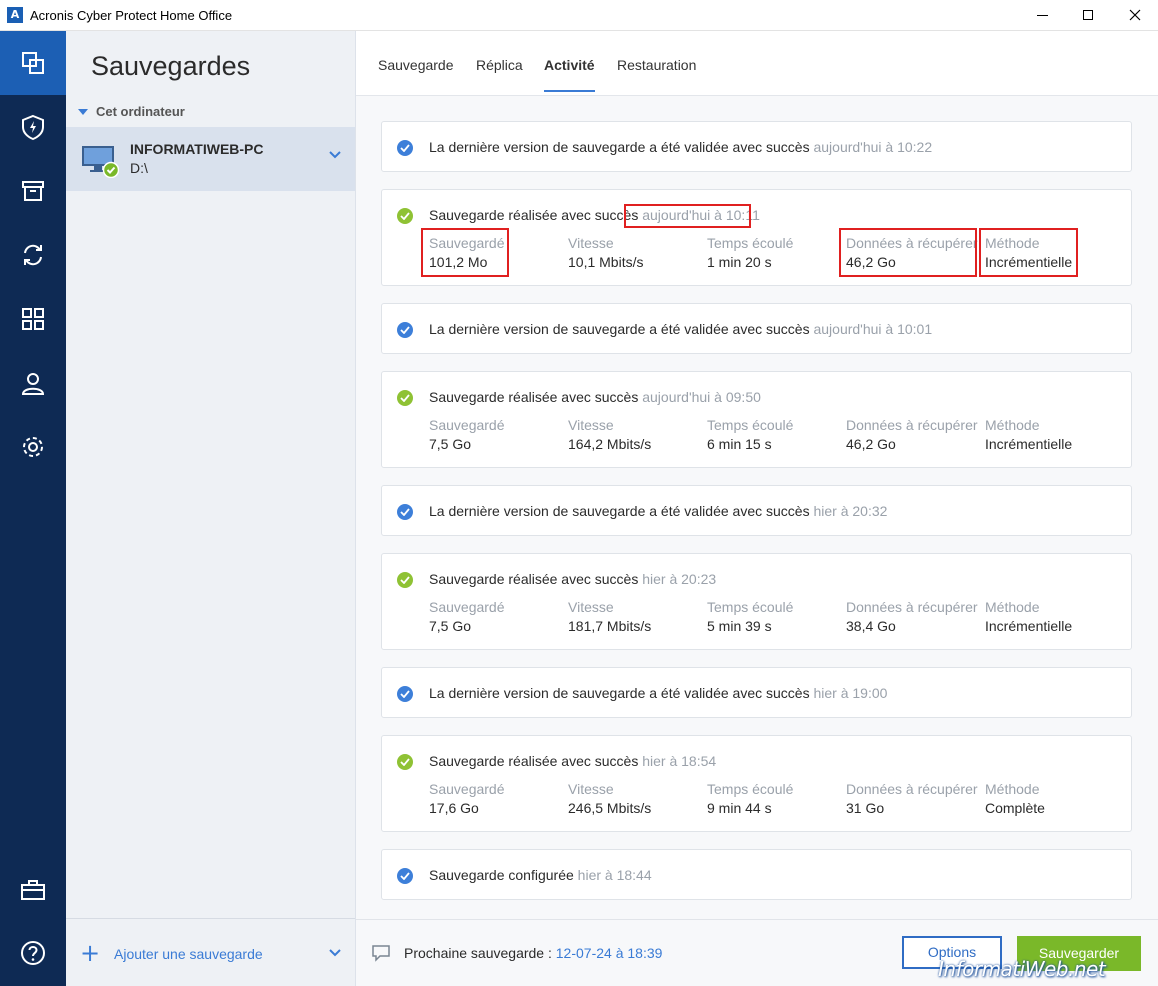 The width and height of the screenshot is (1158, 986). Describe the element at coordinates (739, 626) in the screenshot. I see `stat-value: 5 min 39 s` at that location.